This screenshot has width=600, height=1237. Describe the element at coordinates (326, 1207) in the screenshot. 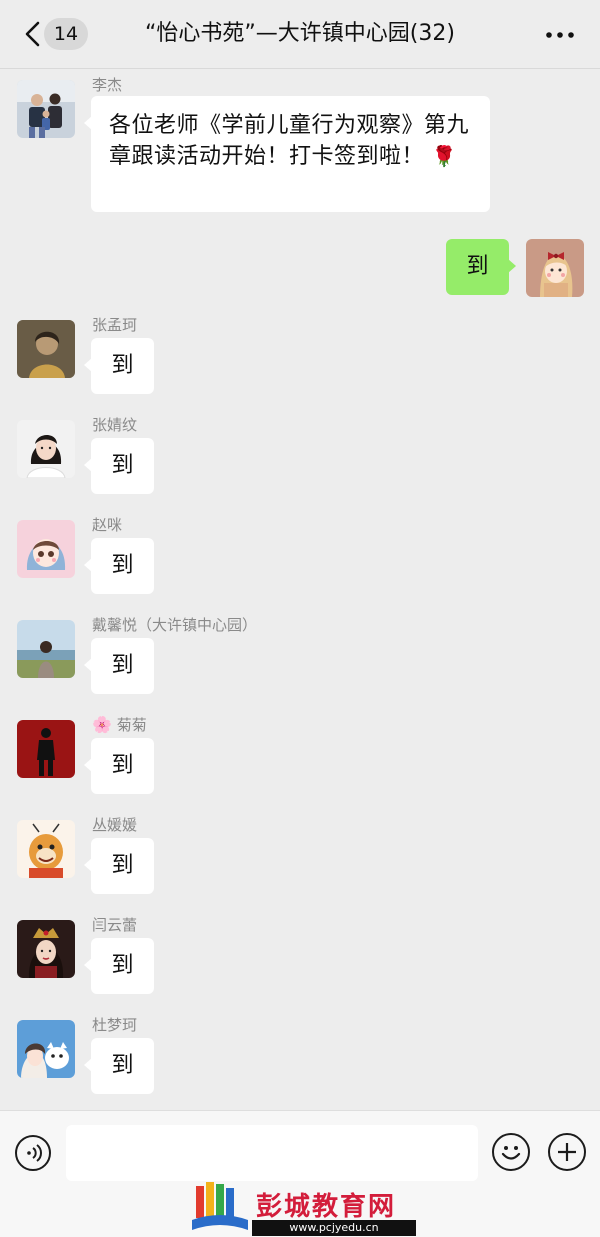

I see `watermark-text: 彭城教育网` at that location.